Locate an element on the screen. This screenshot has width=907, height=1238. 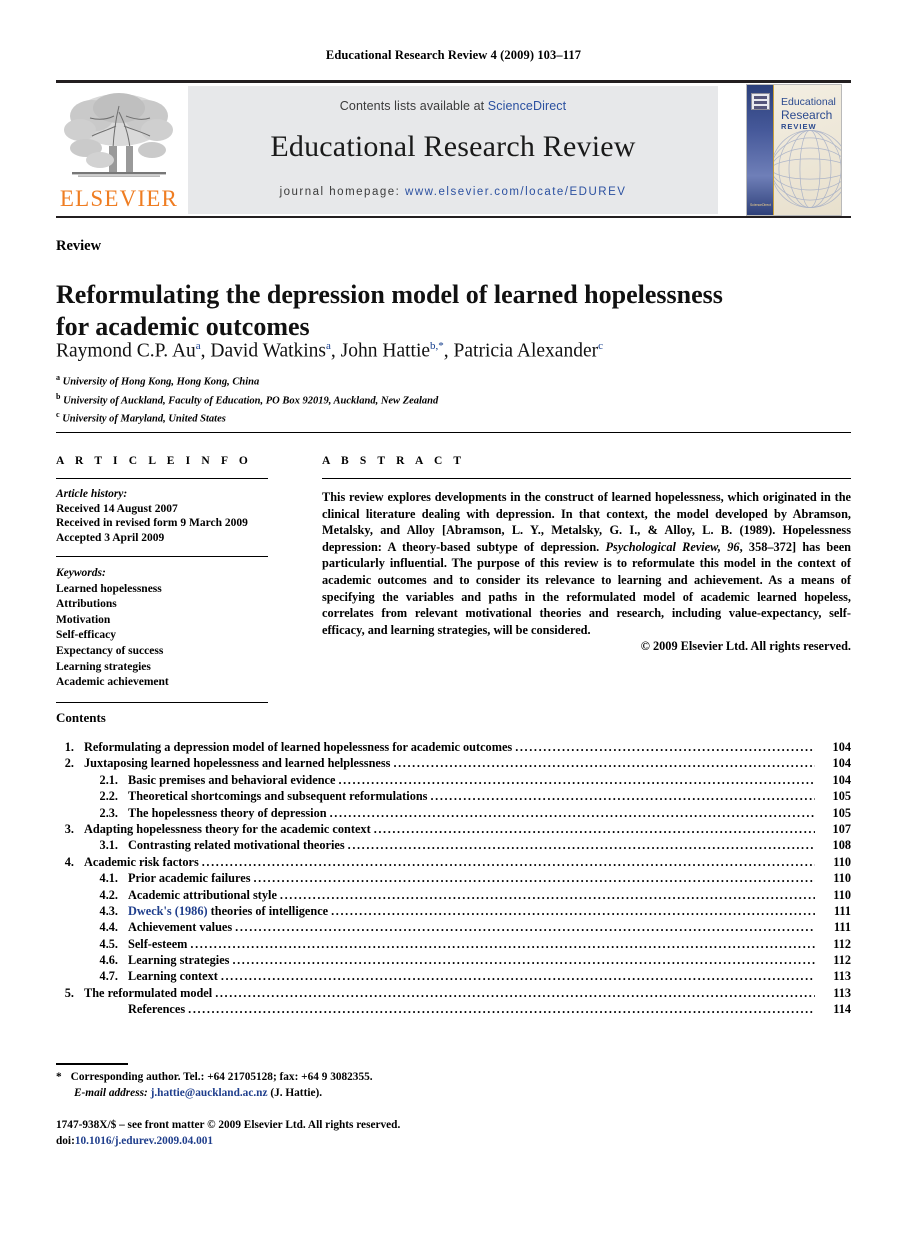
toc-entry-label: Basic premises and behavioral evidence is located at coordinates (231, 780).